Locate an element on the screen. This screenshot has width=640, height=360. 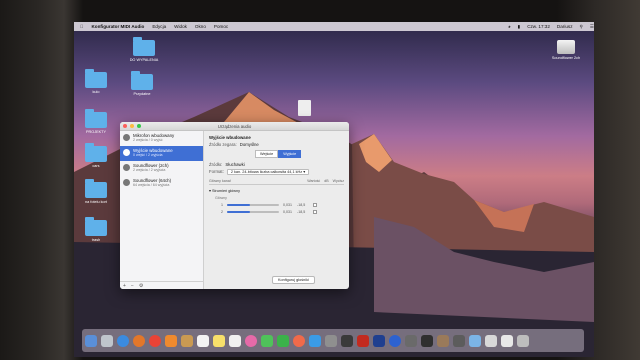
device-item: Mikrofon wbudowany 2 wejścia / 0 wyjść is located at coordinates (161, 138).